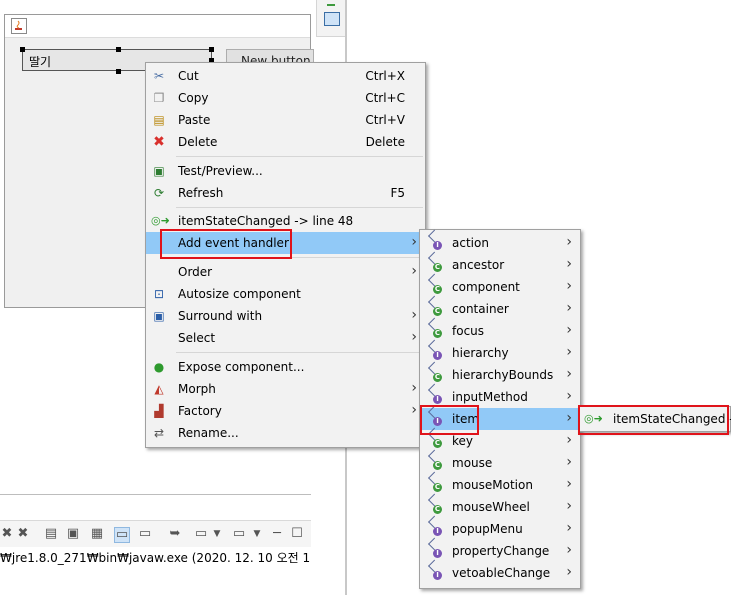 Image resolution: width=731 pixels, height=595 pixels. I want to click on menu-item-cut: ✂ Cut Ctrl+X, so click(285, 76).